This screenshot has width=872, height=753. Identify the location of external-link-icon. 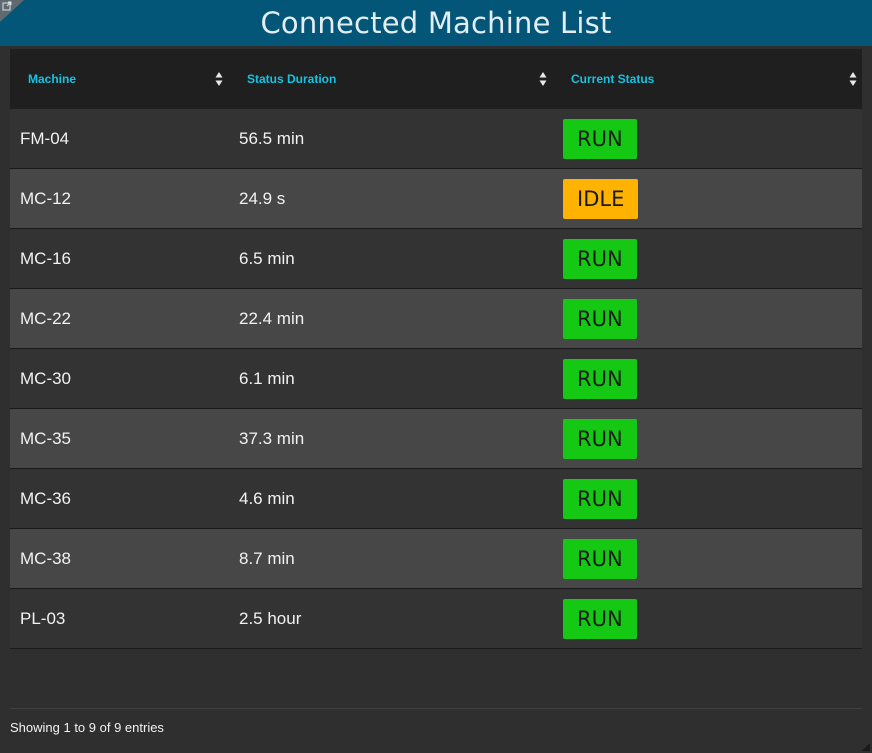
(12, 11).